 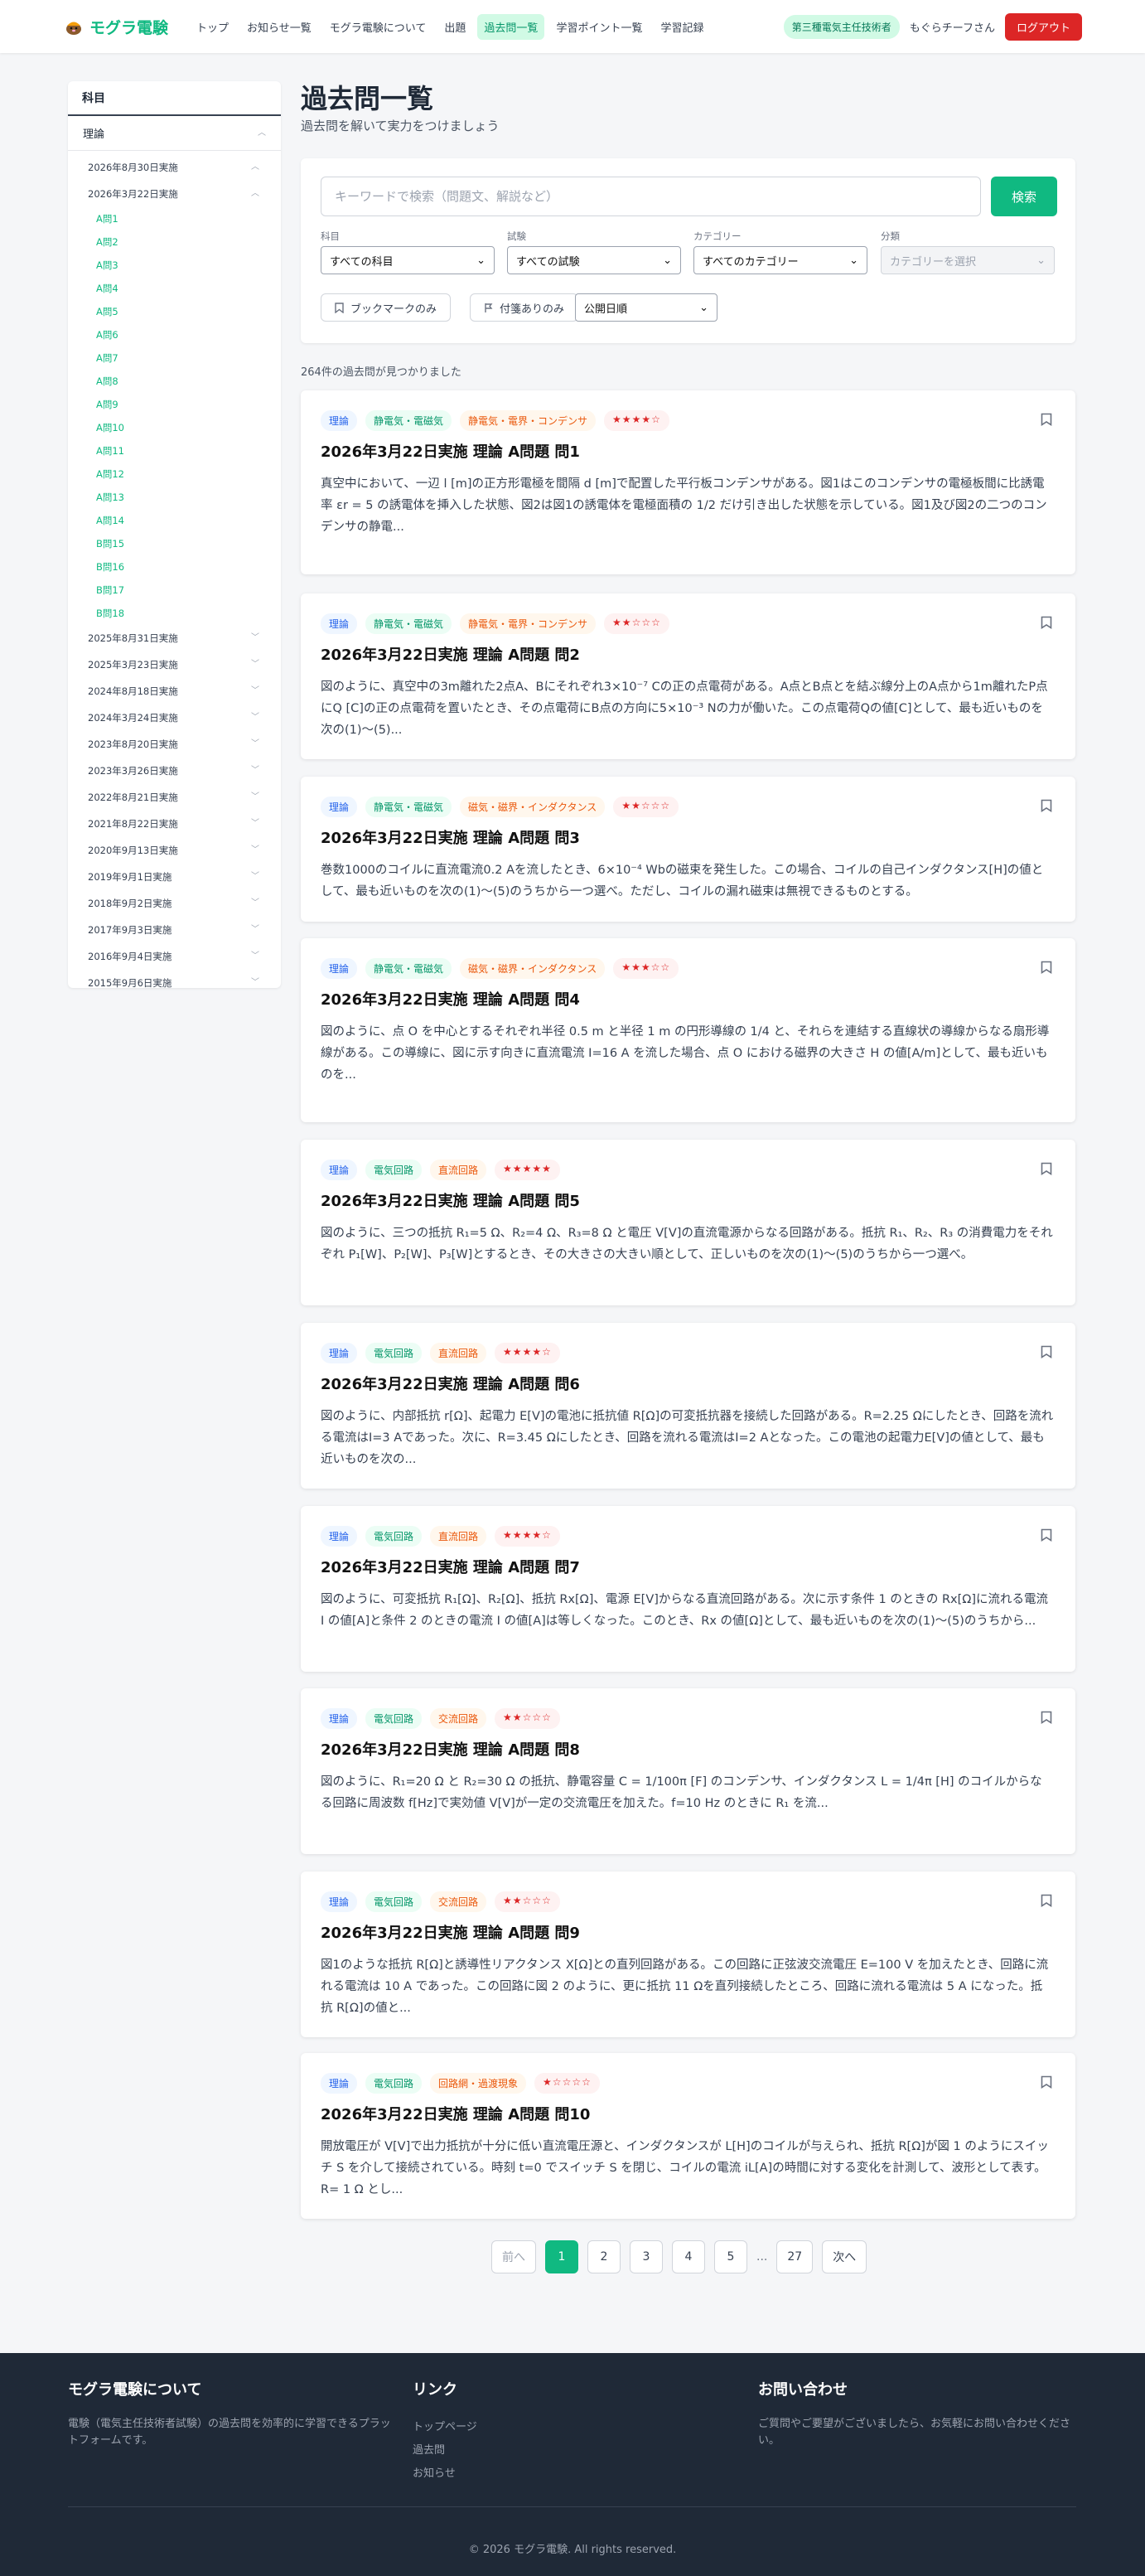 What do you see at coordinates (445, 2427) in the screenshot?
I see `footer-link-top: トップページ` at bounding box center [445, 2427].